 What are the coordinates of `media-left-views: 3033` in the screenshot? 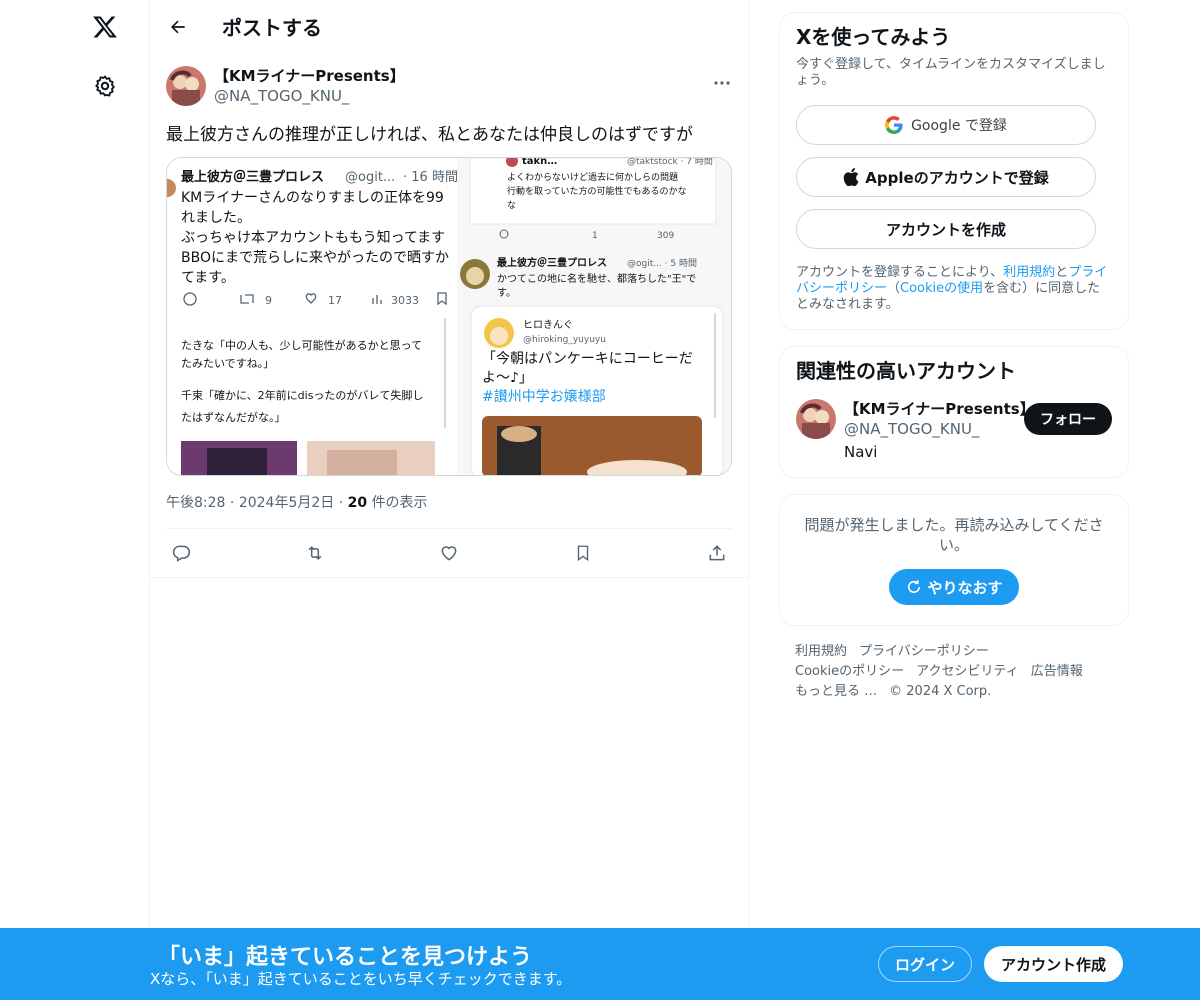 It's located at (405, 300).